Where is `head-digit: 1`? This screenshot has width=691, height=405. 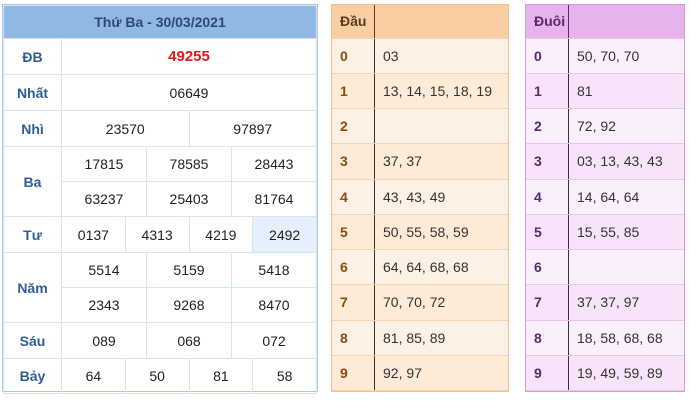 head-digit: 1 is located at coordinates (353, 91).